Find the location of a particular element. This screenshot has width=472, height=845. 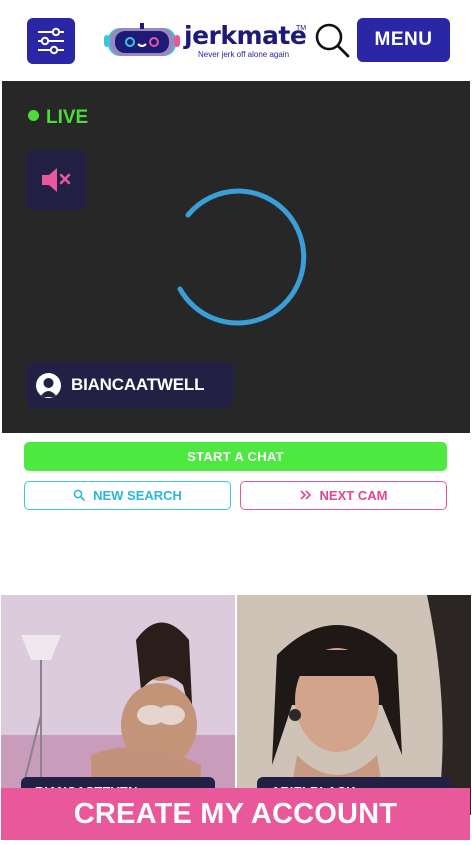

model-thumbnail: BIANCASTEVEN is located at coordinates (118, 705).